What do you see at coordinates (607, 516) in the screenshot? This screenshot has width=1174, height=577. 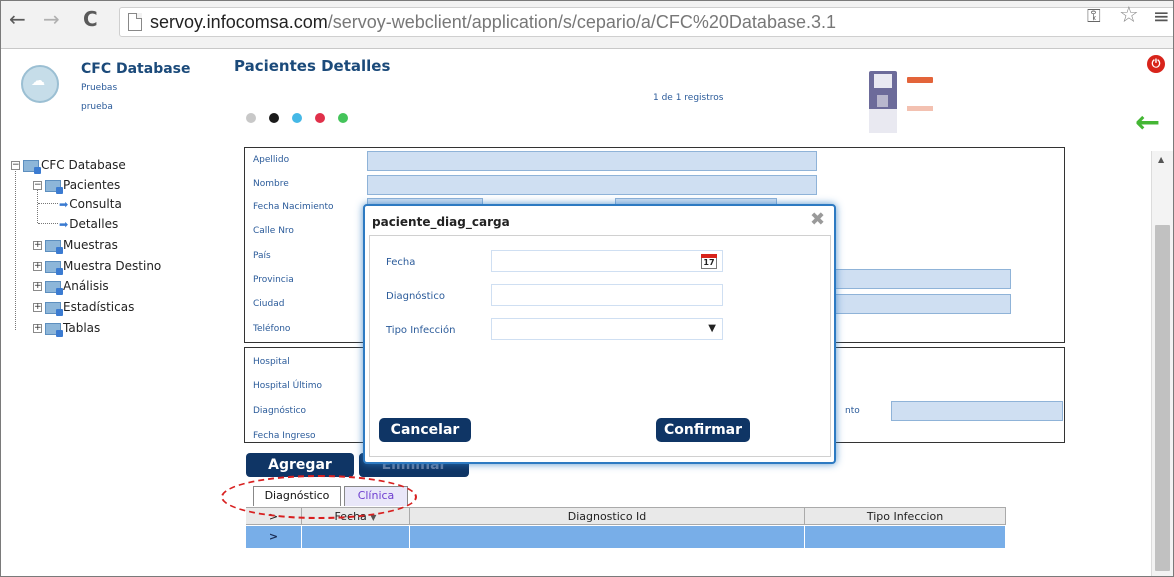 I see `grid-header-diagnostico-id: Diagnostico Id` at bounding box center [607, 516].